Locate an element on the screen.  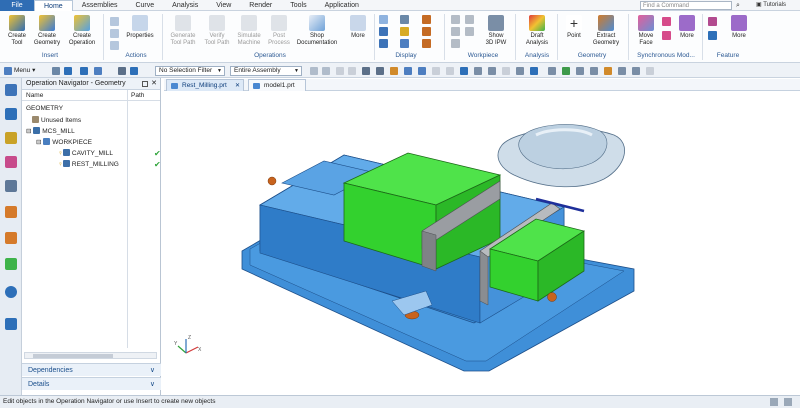
move-face-button: Move Face is located at coordinates (646, 30).